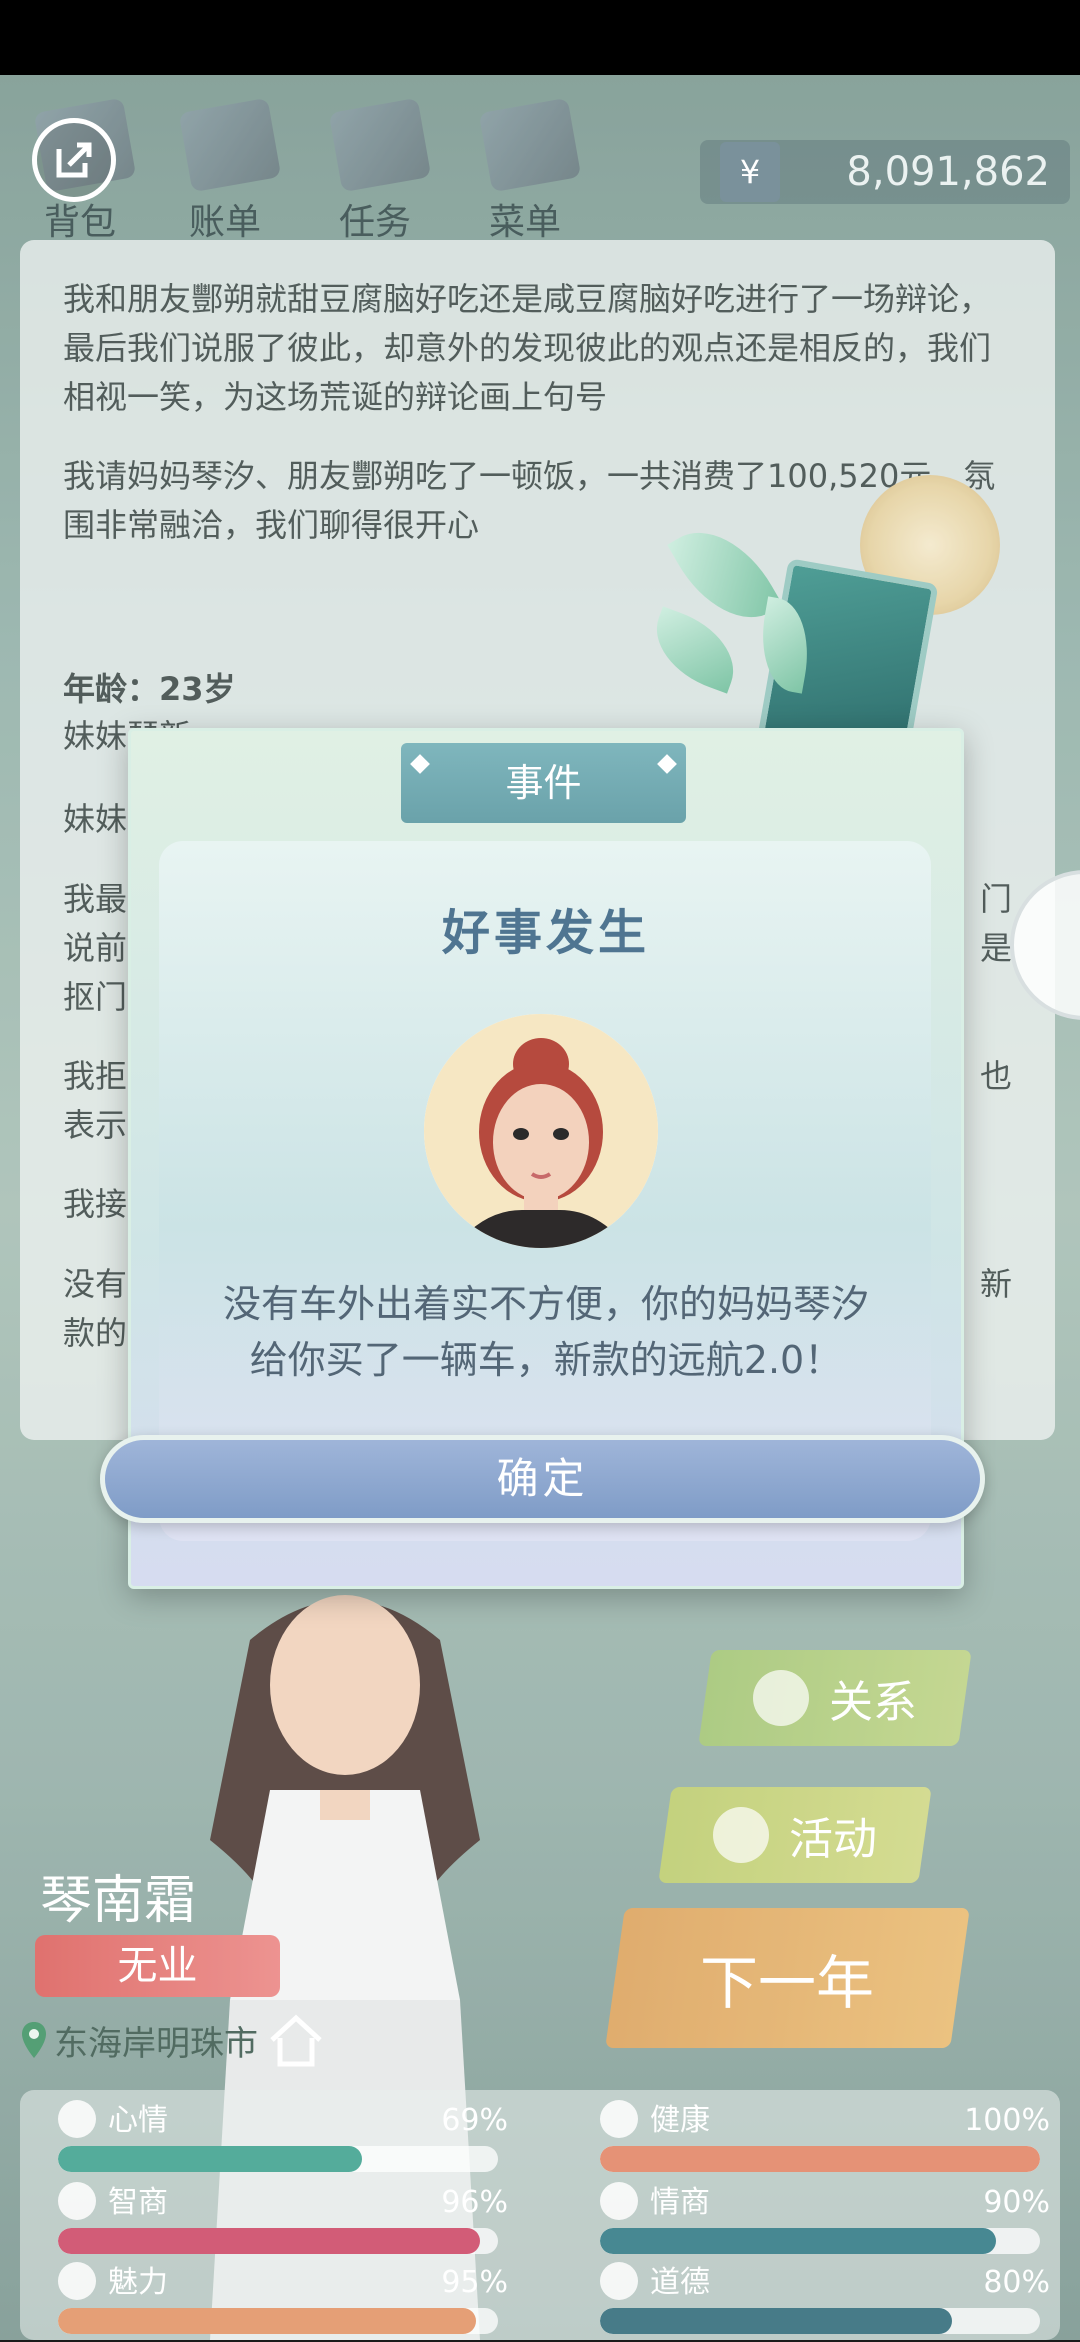 This screenshot has height=2342, width=1080. I want to click on dialog-tab: 事件, so click(543, 783).